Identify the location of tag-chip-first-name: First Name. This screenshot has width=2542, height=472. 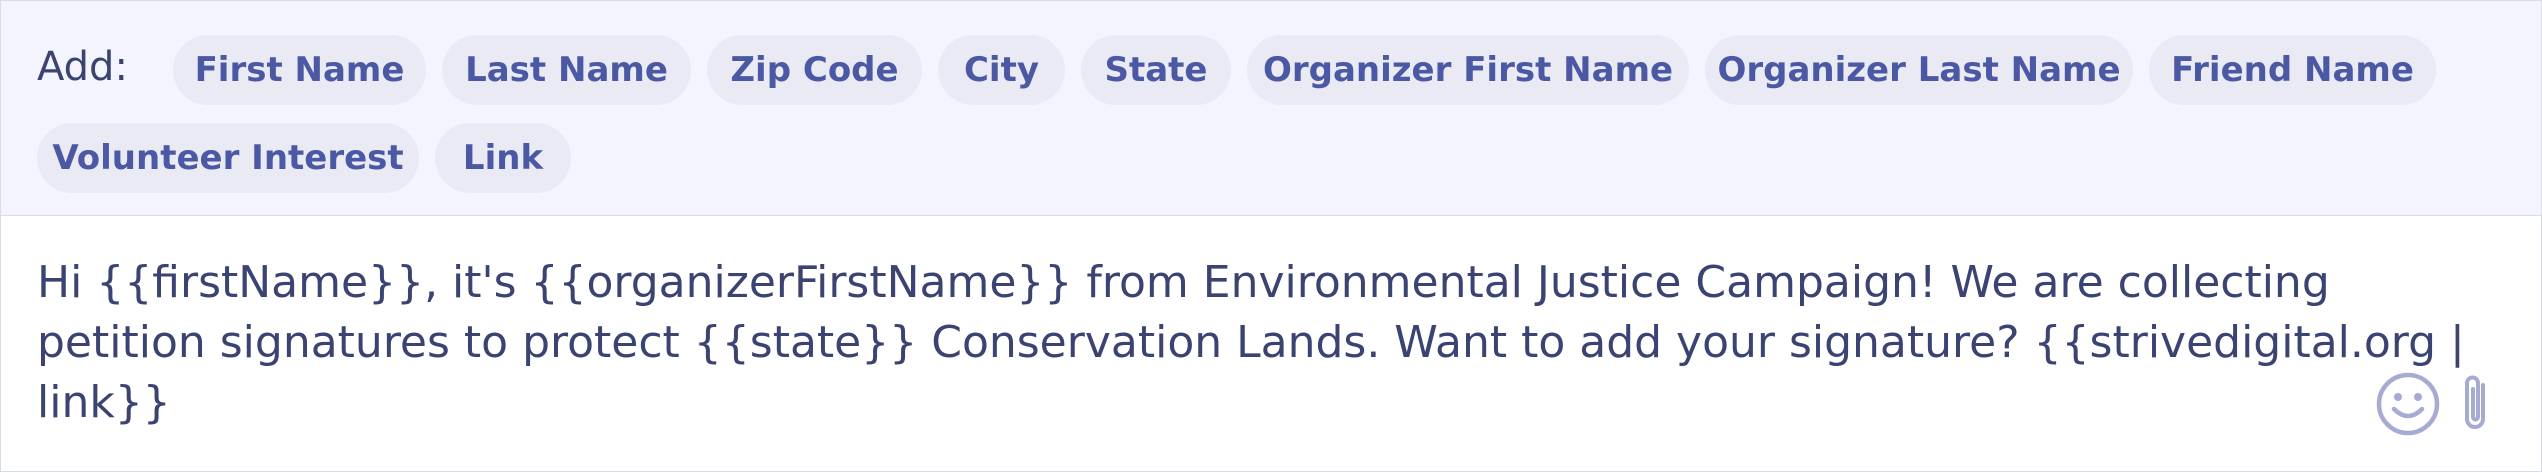
(299, 70).